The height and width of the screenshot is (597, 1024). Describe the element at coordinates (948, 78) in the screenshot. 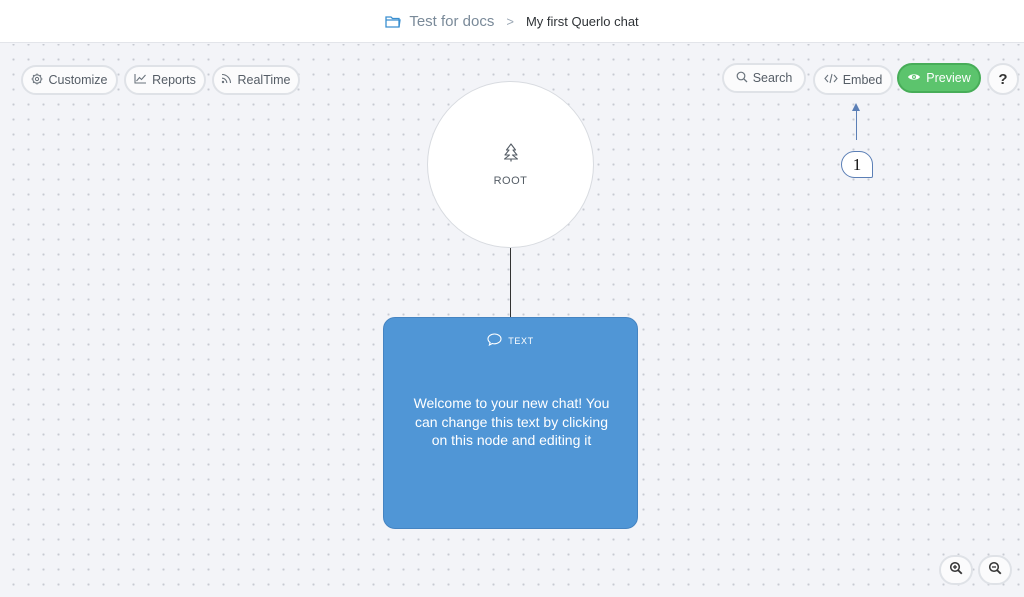

I see `preview-label: Preview` at that location.